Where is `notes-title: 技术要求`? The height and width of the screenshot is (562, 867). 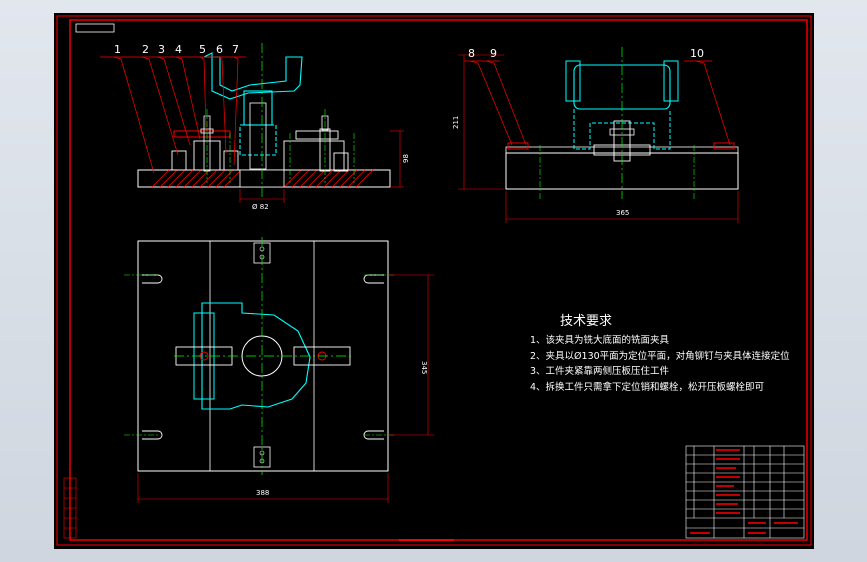
notes-title: 技术要求 is located at coordinates (586, 321).